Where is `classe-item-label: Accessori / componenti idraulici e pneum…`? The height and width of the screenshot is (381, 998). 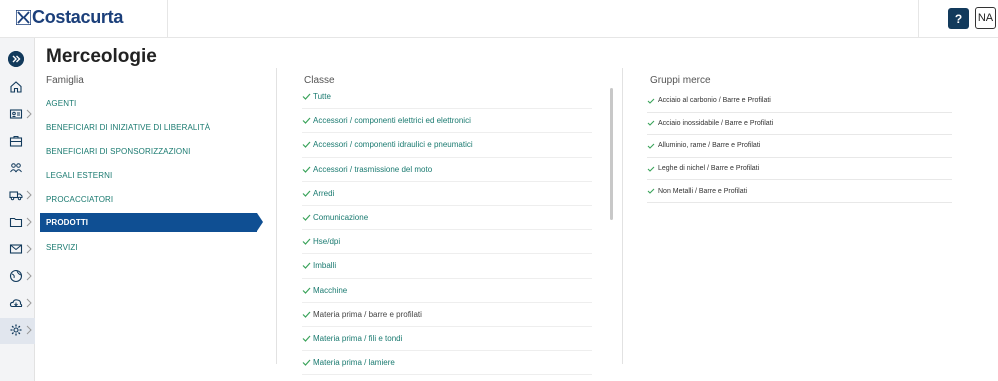 classe-item-label: Accessori / componenti idraulici e pneum… is located at coordinates (393, 145).